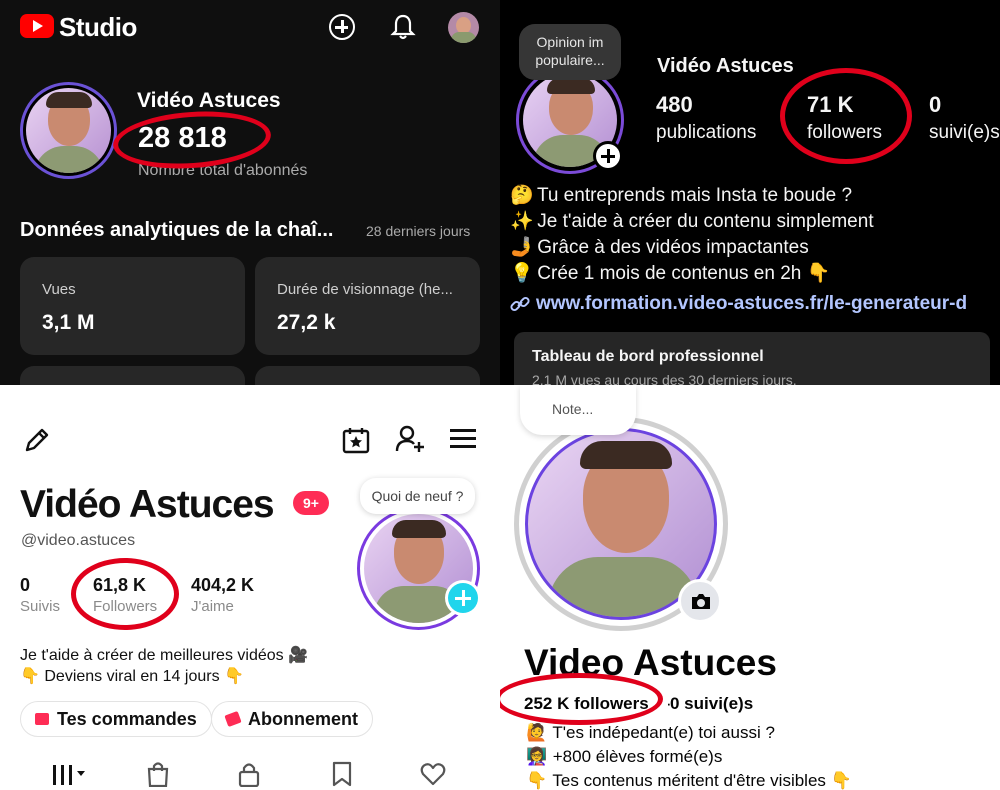  Describe the element at coordinates (40, 595) in the screenshot. I see `following-stat: 0 Suivis` at that location.